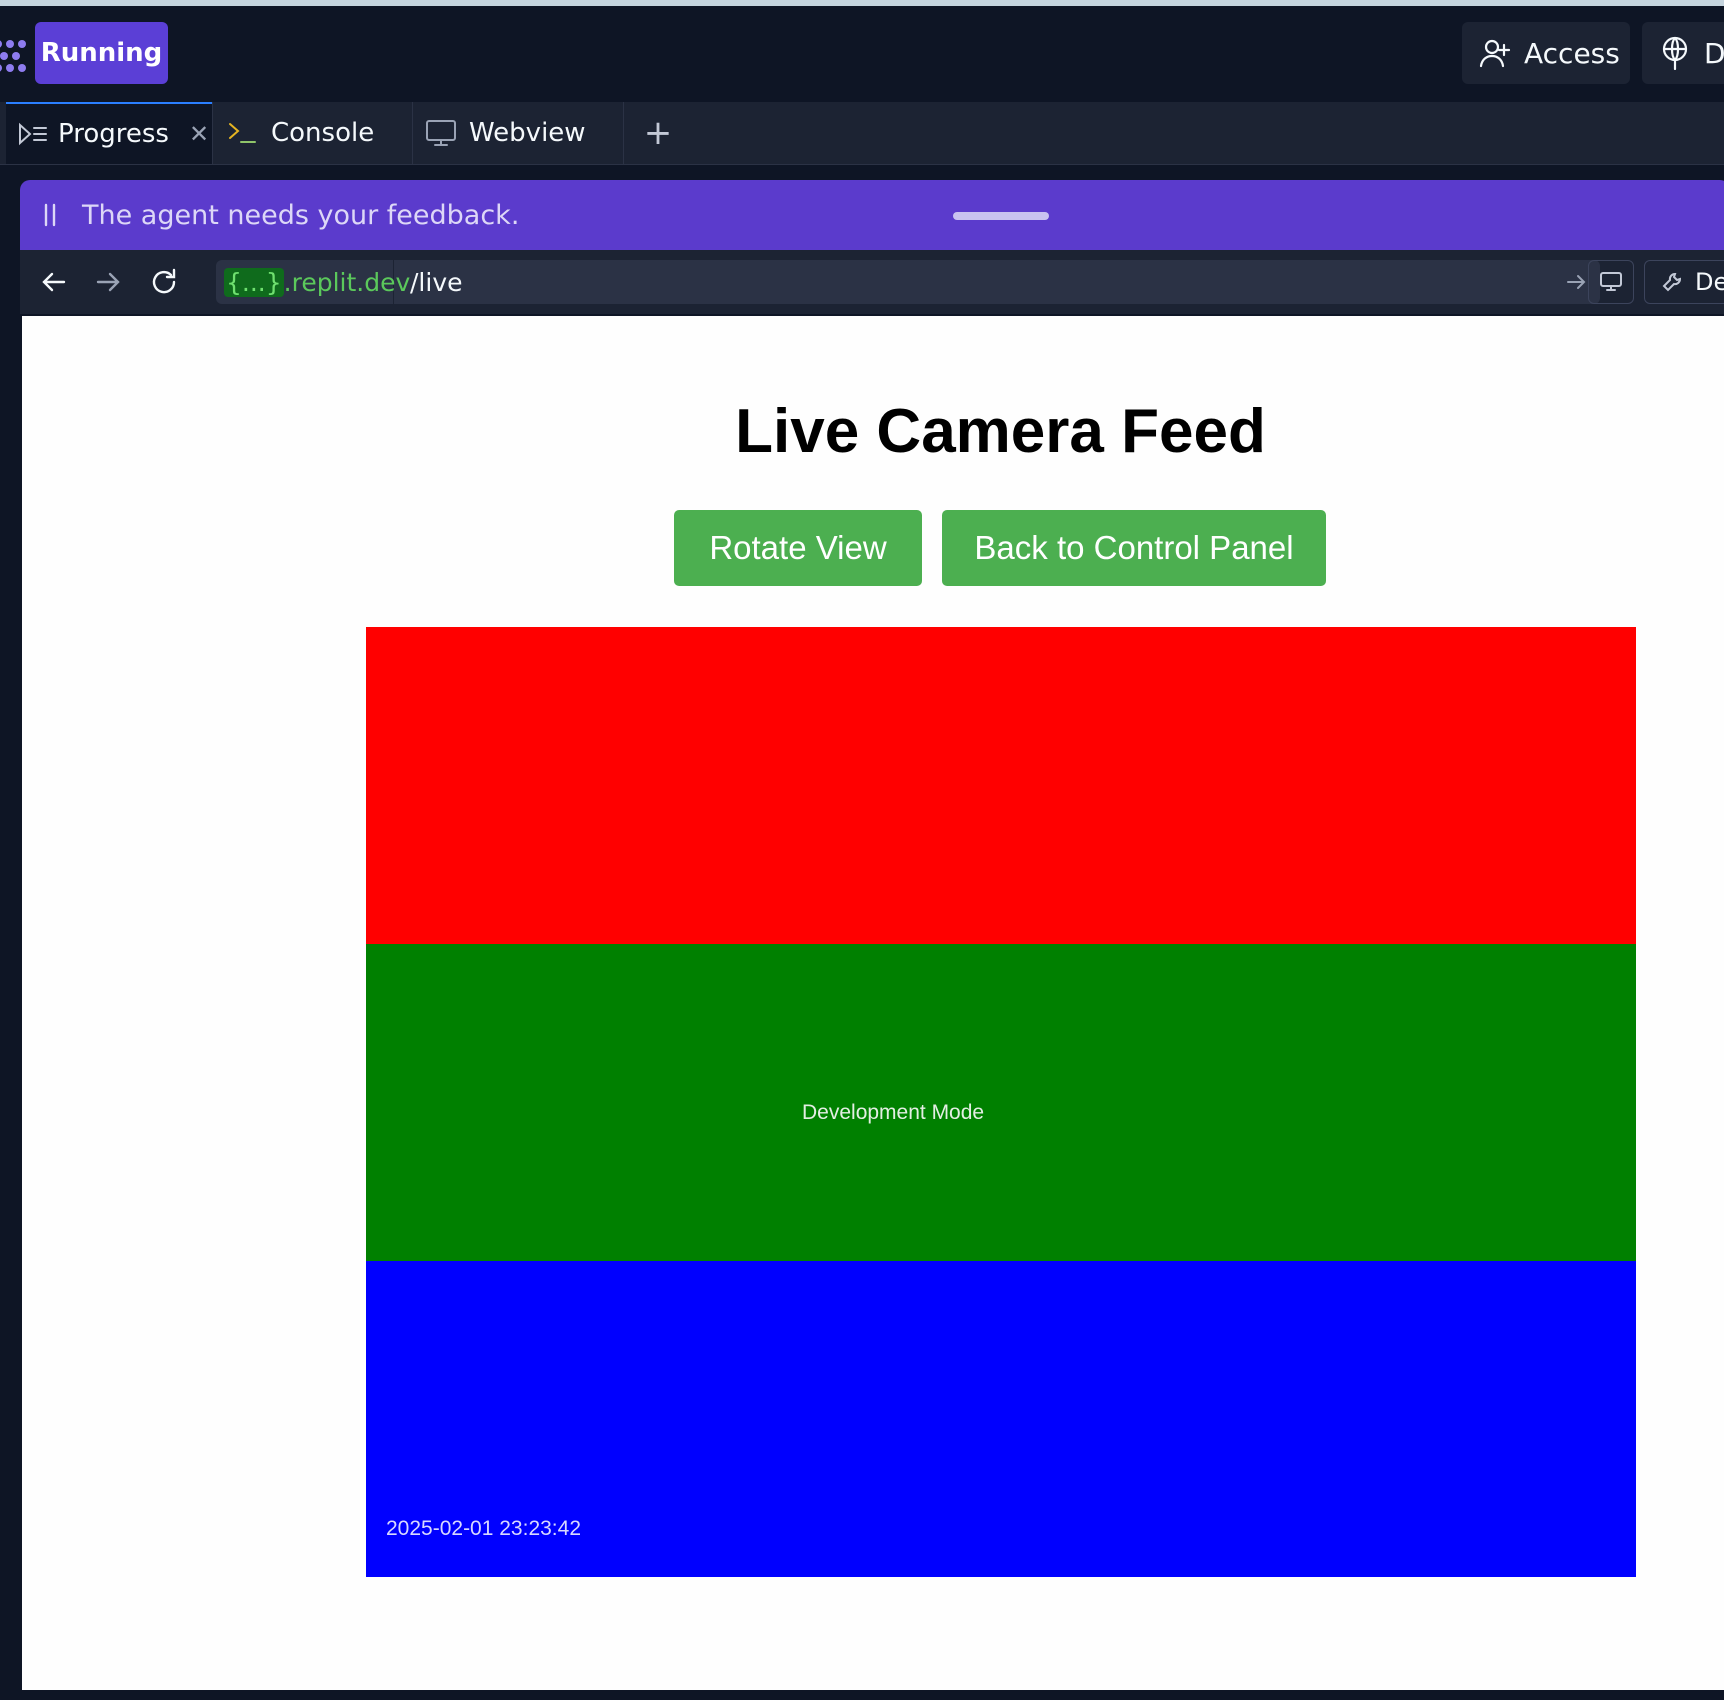  Describe the element at coordinates (1709, 282) in the screenshot. I see `devtools-label: De` at that location.